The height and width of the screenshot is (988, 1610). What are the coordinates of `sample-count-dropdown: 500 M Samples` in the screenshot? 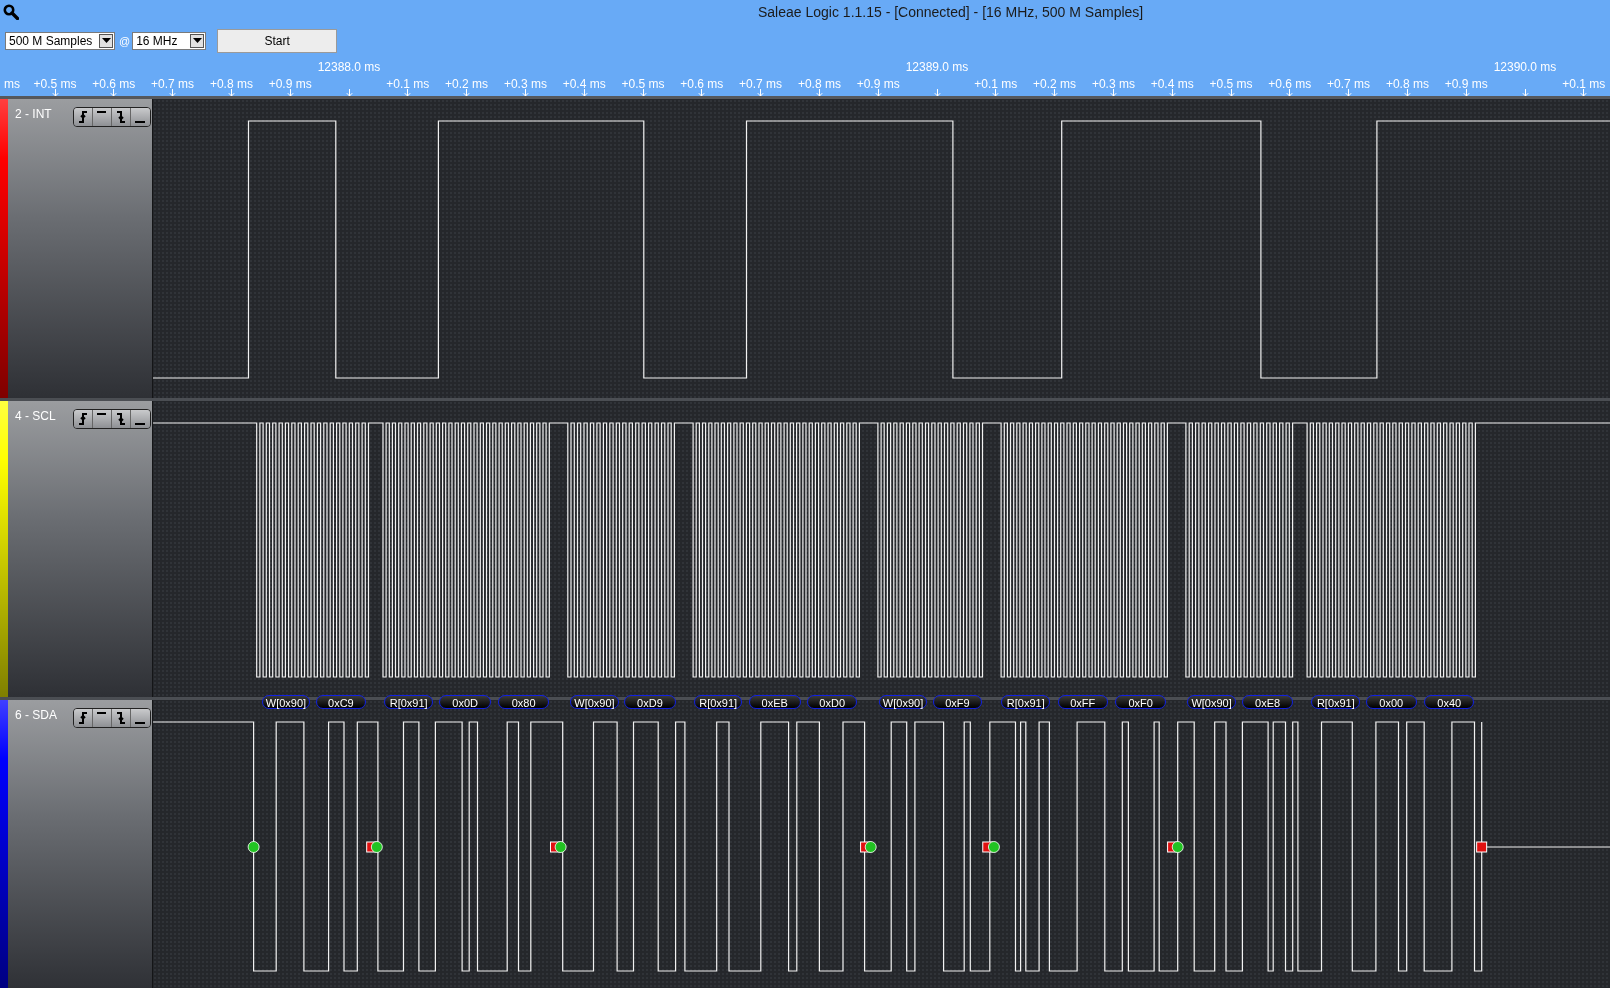 It's located at (60, 41).